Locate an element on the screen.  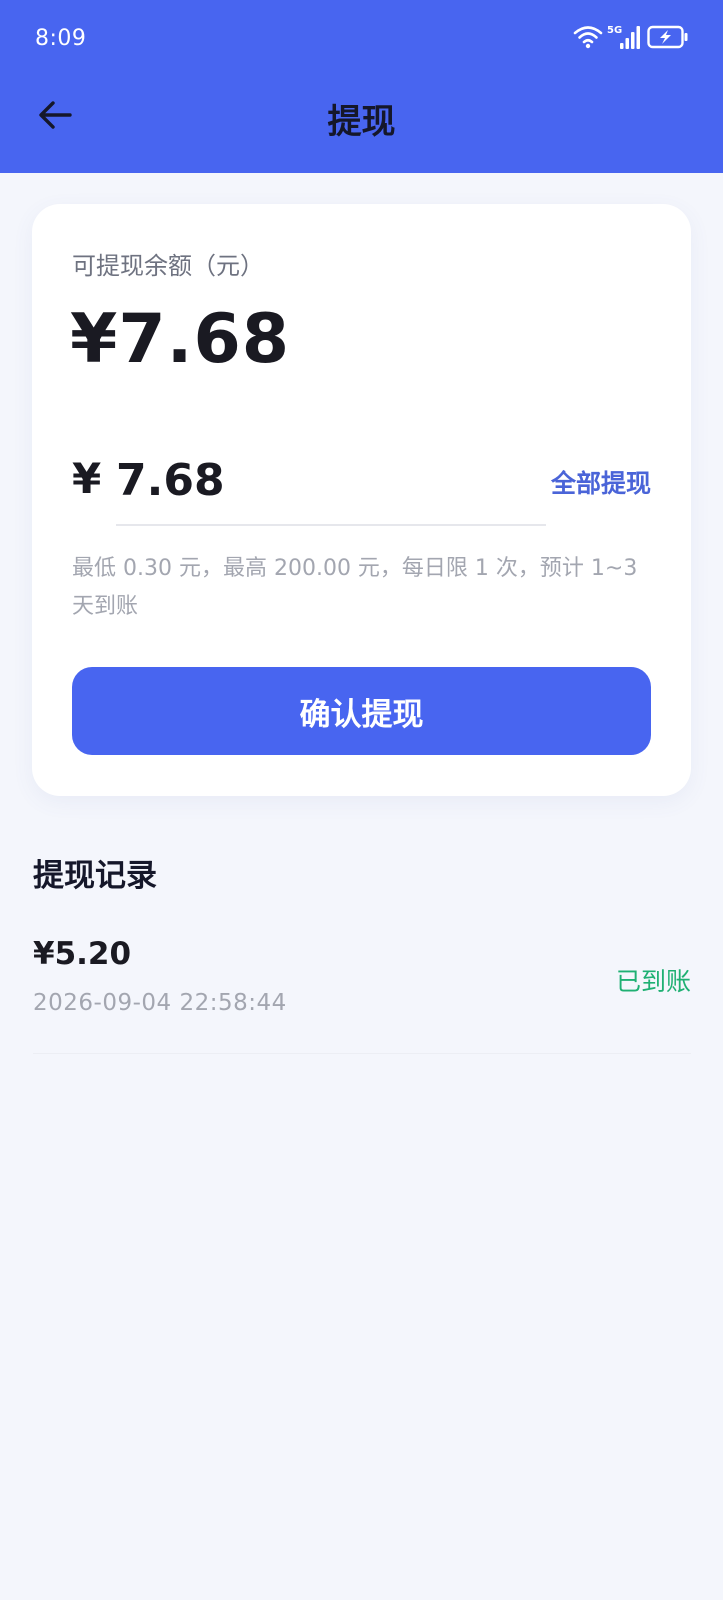
network-type-label: 5G is located at coordinates (614, 30).